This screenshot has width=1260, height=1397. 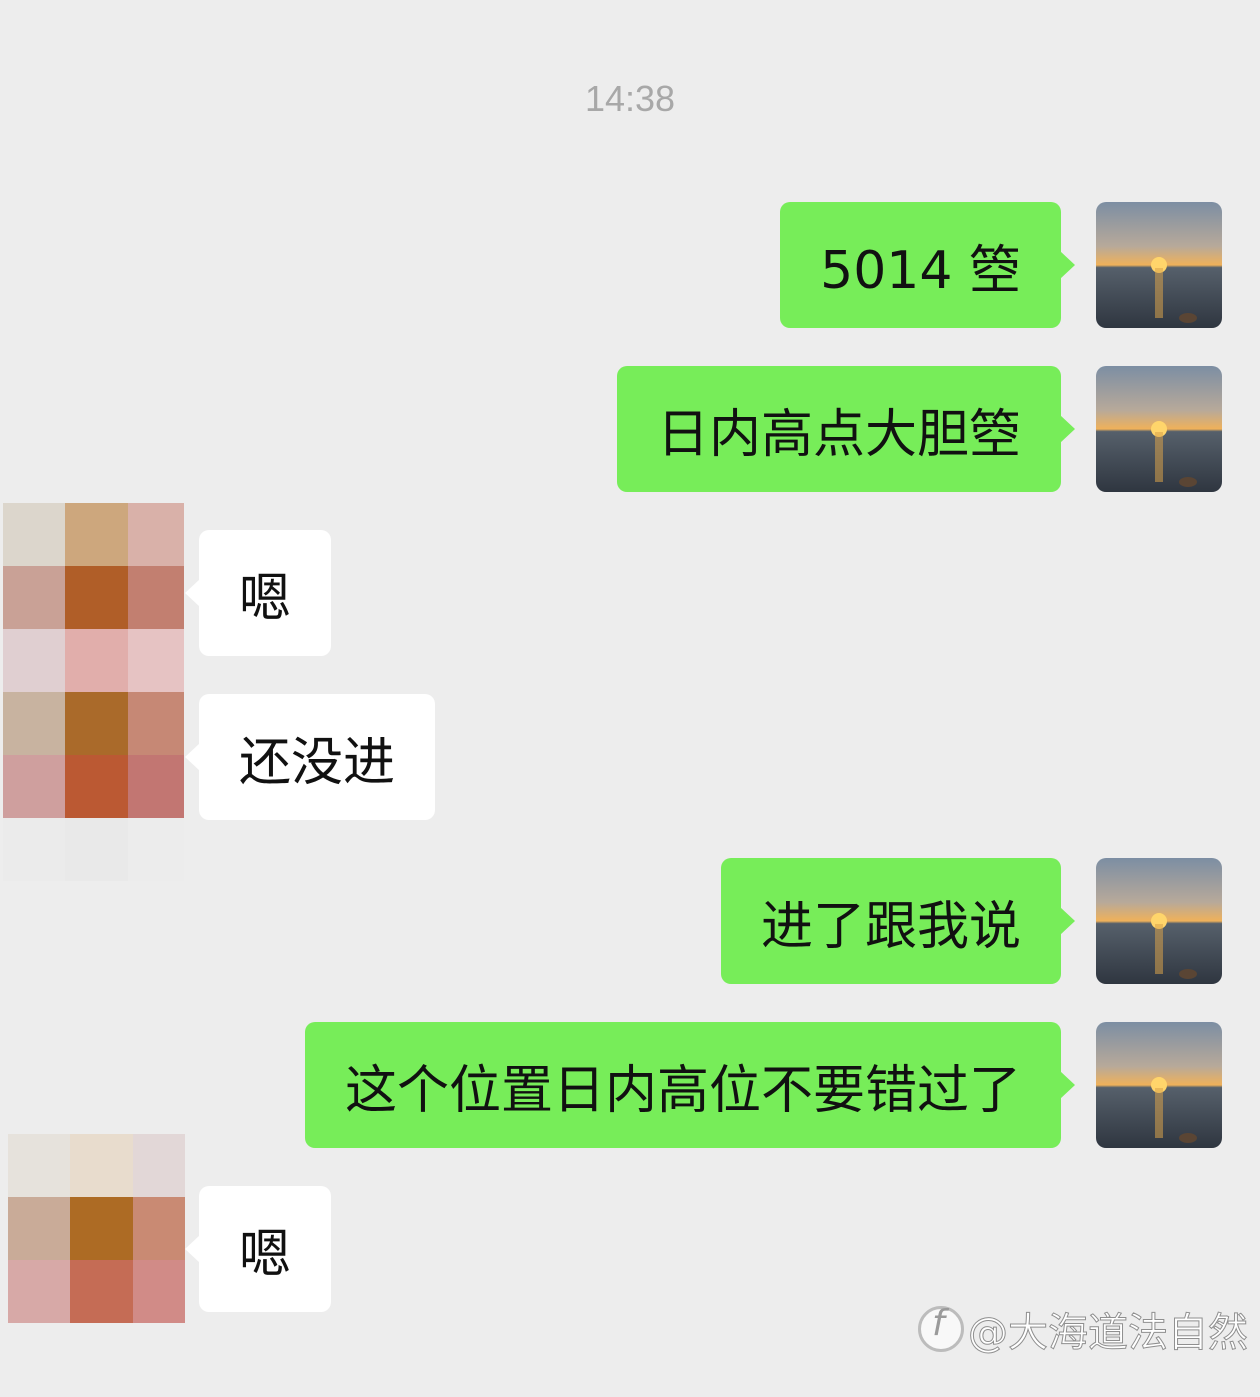 I want to click on watermark: @大海道法自然, so click(x=1083, y=1329).